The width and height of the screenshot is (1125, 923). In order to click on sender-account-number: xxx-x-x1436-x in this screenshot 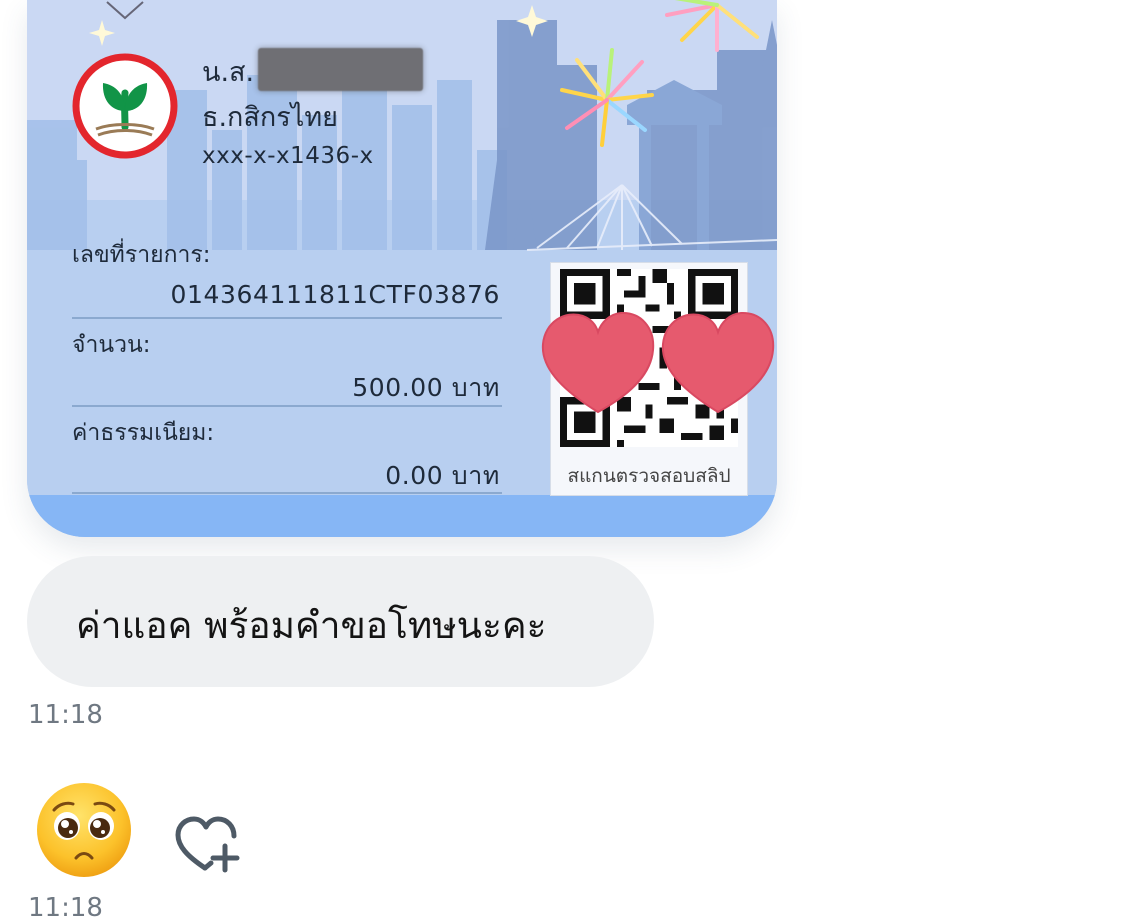, I will do `click(288, 156)`.